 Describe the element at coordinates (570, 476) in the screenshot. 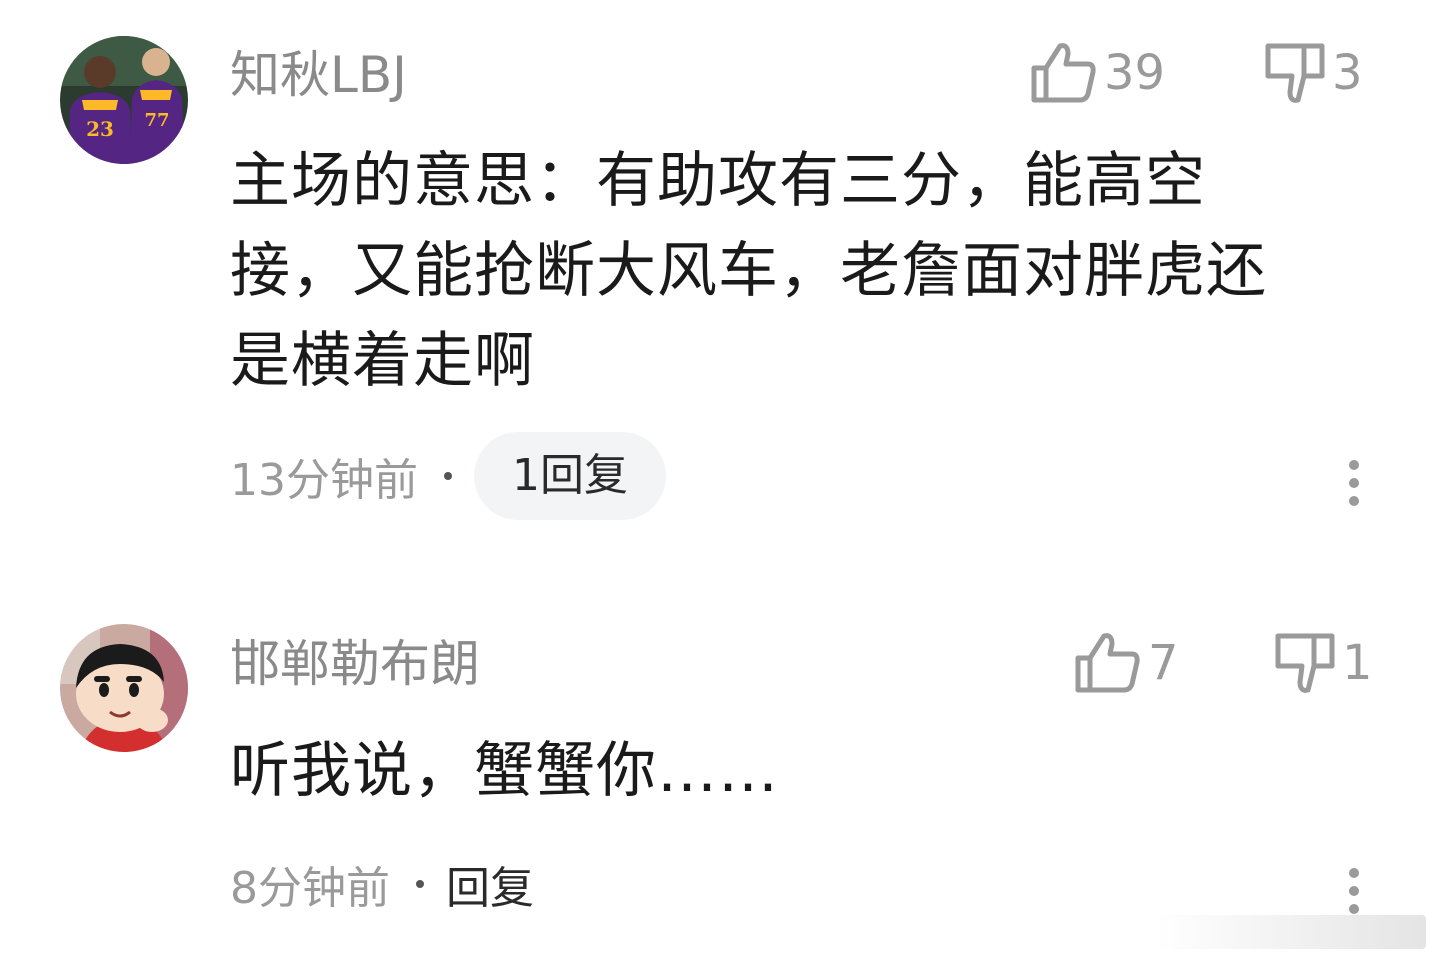

I see `reply-button: 1回复` at that location.